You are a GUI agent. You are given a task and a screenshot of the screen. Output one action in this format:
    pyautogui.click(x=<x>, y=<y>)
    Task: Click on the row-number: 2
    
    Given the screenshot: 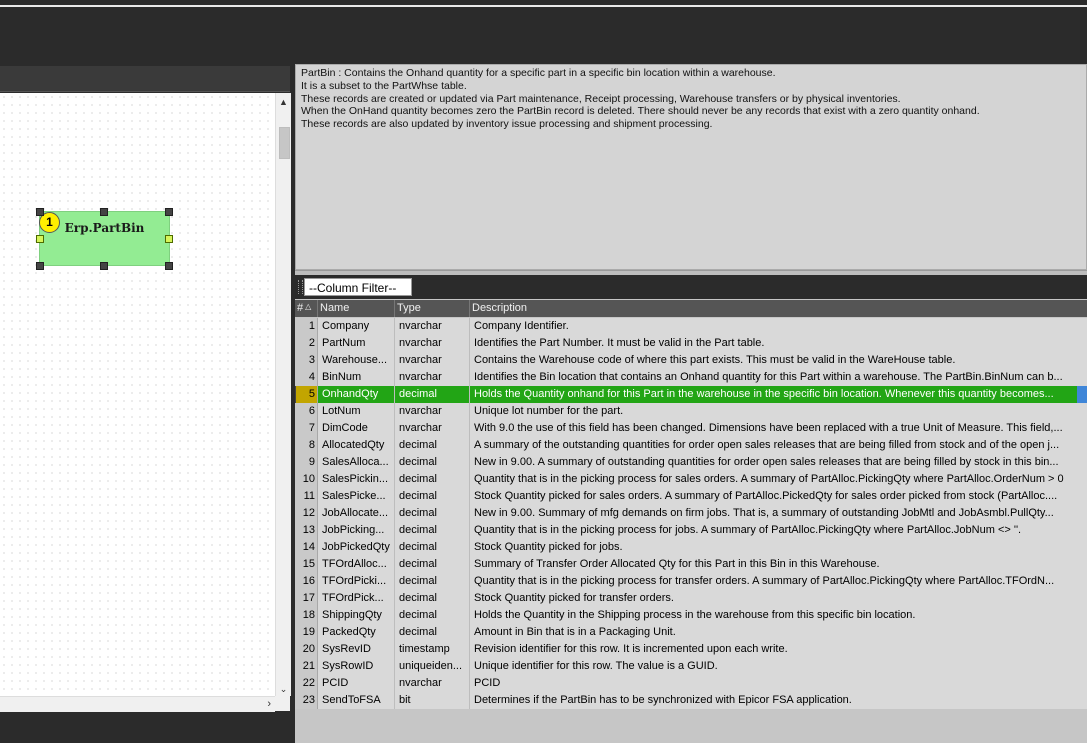 What is the action you would take?
    pyautogui.click(x=306, y=343)
    